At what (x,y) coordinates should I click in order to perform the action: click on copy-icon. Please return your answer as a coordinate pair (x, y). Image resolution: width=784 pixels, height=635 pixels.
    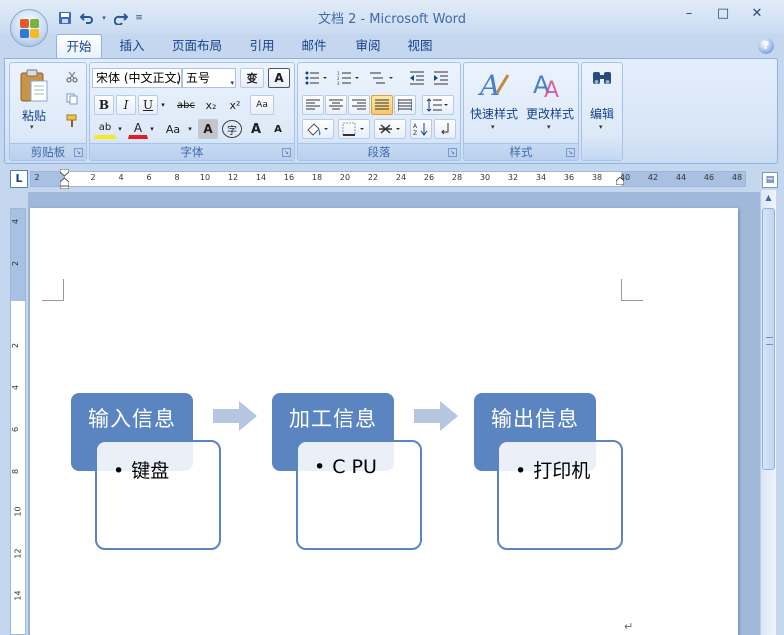
    Looking at the image, I should click on (72, 99).